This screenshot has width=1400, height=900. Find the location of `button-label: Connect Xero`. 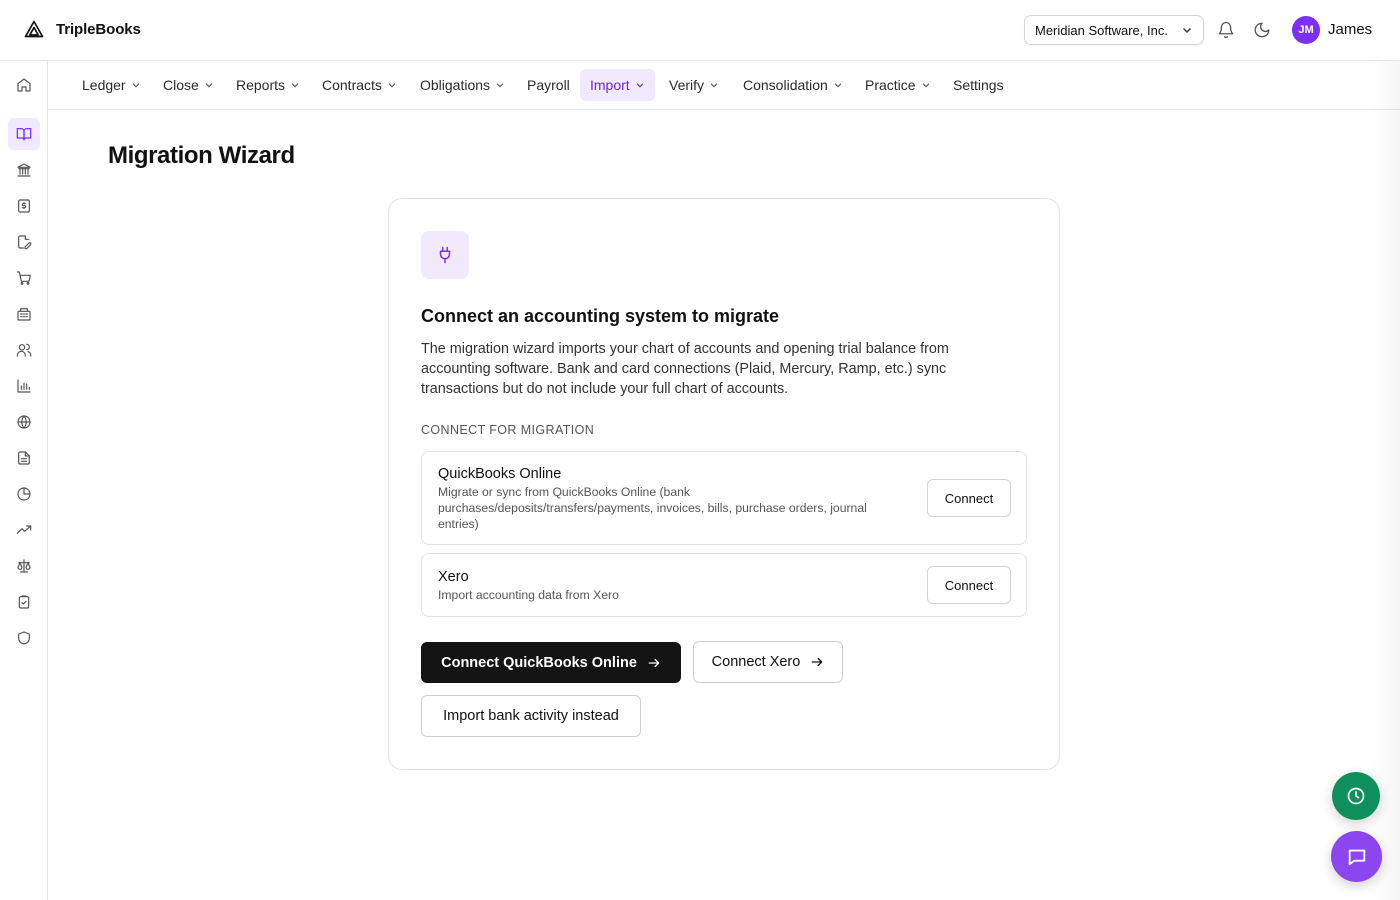

button-label: Connect Xero is located at coordinates (756, 662).